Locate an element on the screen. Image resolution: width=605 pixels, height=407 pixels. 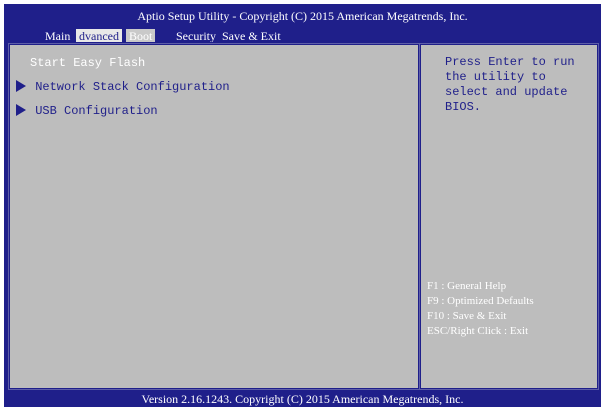
menu-item-label: Network Stack Configuration is located at coordinates (132, 87).